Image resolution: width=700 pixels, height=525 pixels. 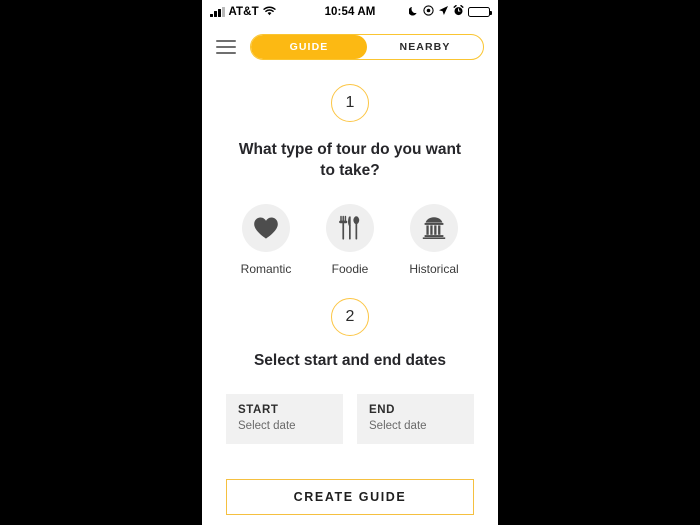 I want to click on view-mode-segmented-control: GUIDE NEARBY, so click(x=367, y=47).